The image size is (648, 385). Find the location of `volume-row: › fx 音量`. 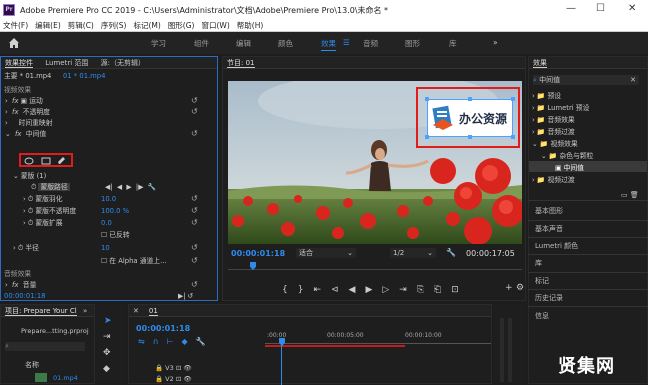

volume-row: › fx 音量 is located at coordinates (20, 285).